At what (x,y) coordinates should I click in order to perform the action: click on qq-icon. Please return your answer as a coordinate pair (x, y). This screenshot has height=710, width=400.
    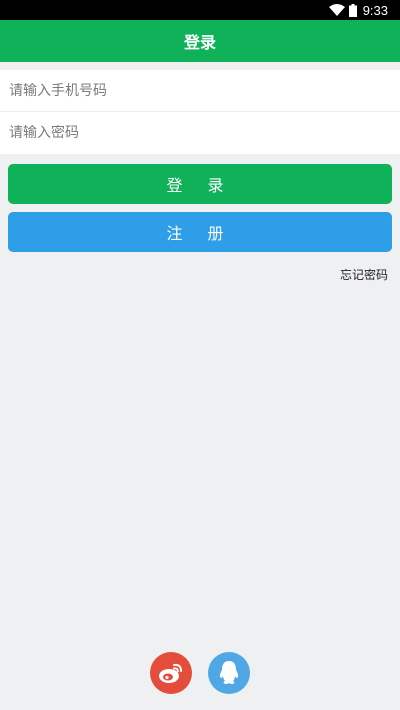
    Looking at the image, I should click on (229, 672).